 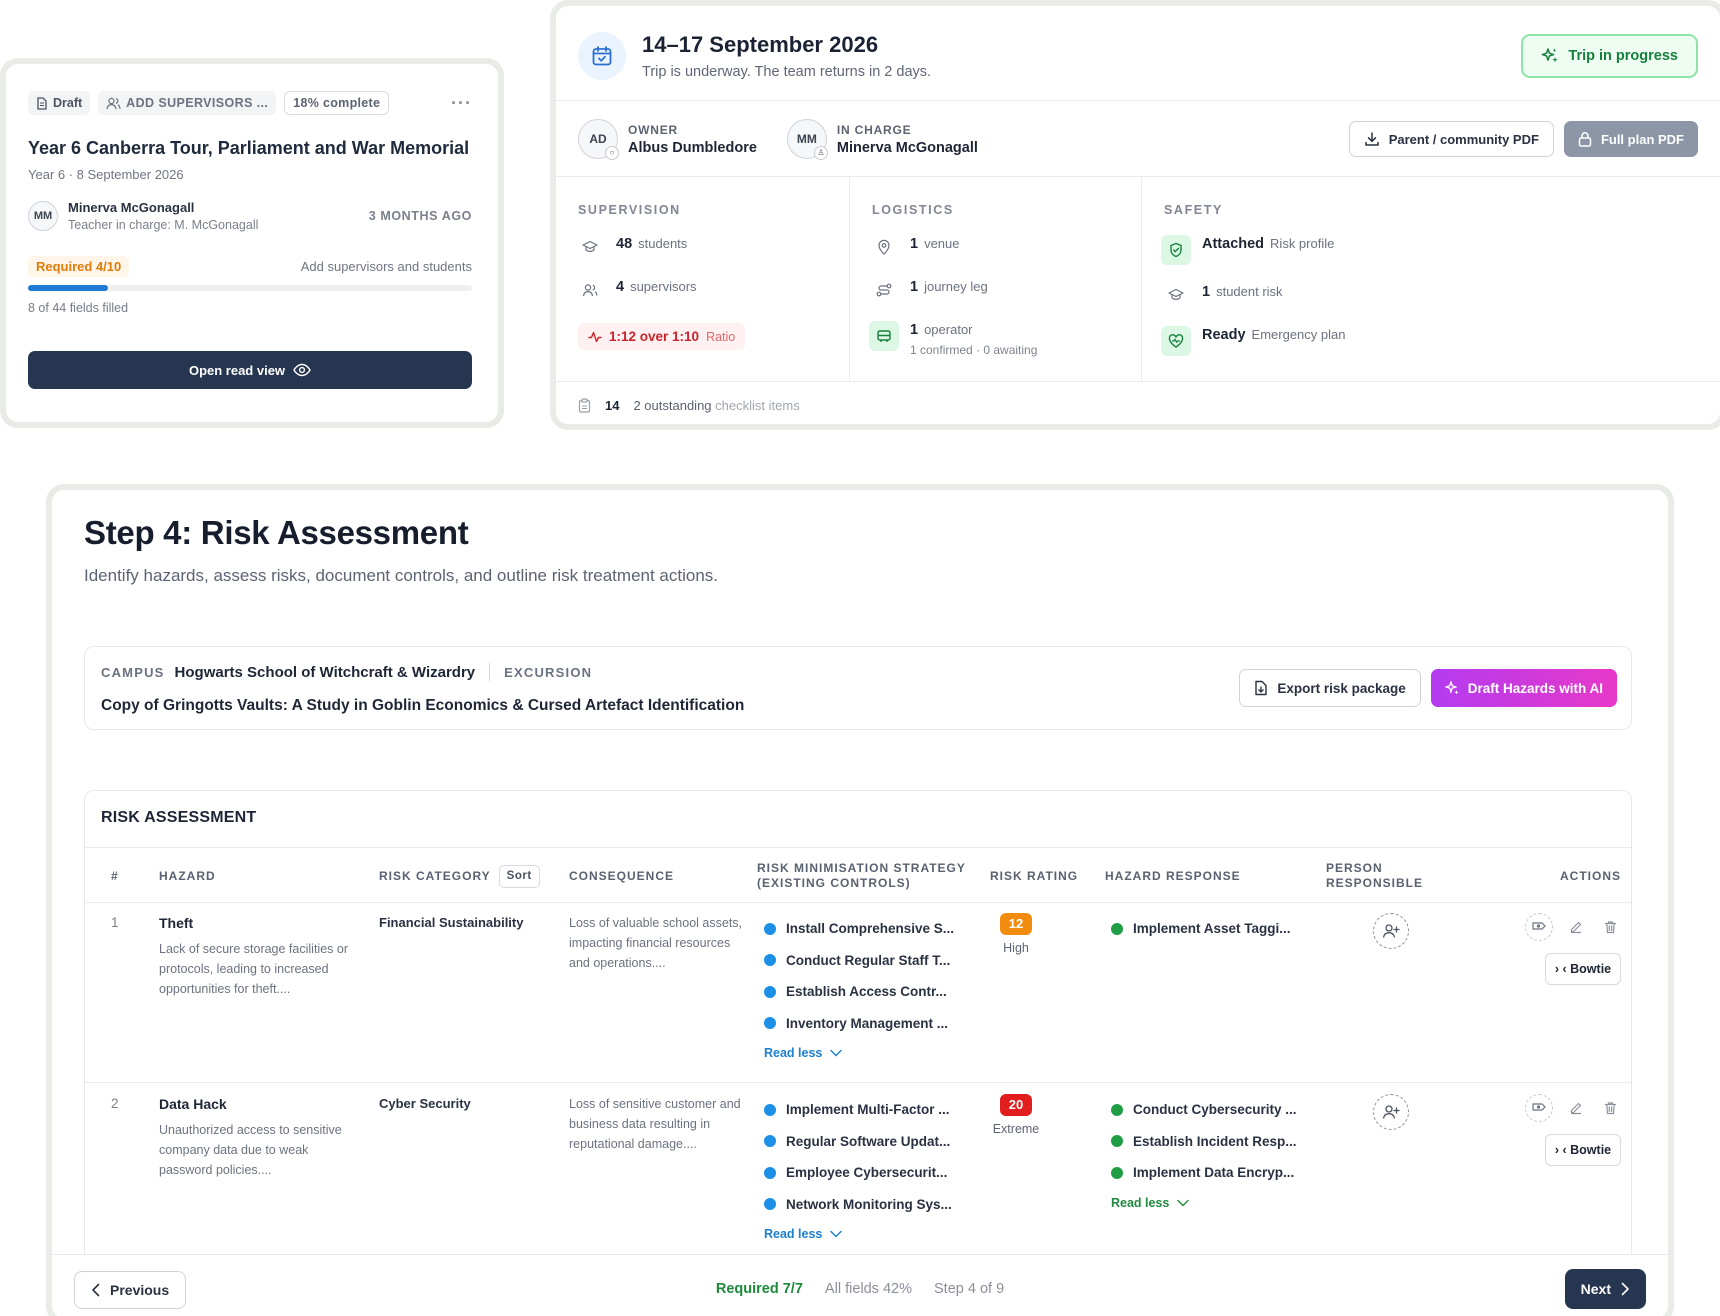 I want to click on teacher-name: Minerva McGonagall, so click(x=131, y=207).